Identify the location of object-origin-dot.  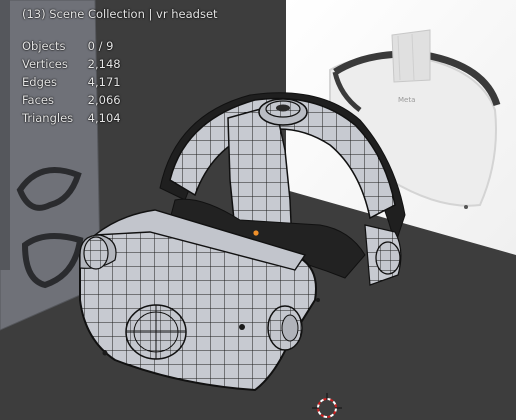
(256, 233).